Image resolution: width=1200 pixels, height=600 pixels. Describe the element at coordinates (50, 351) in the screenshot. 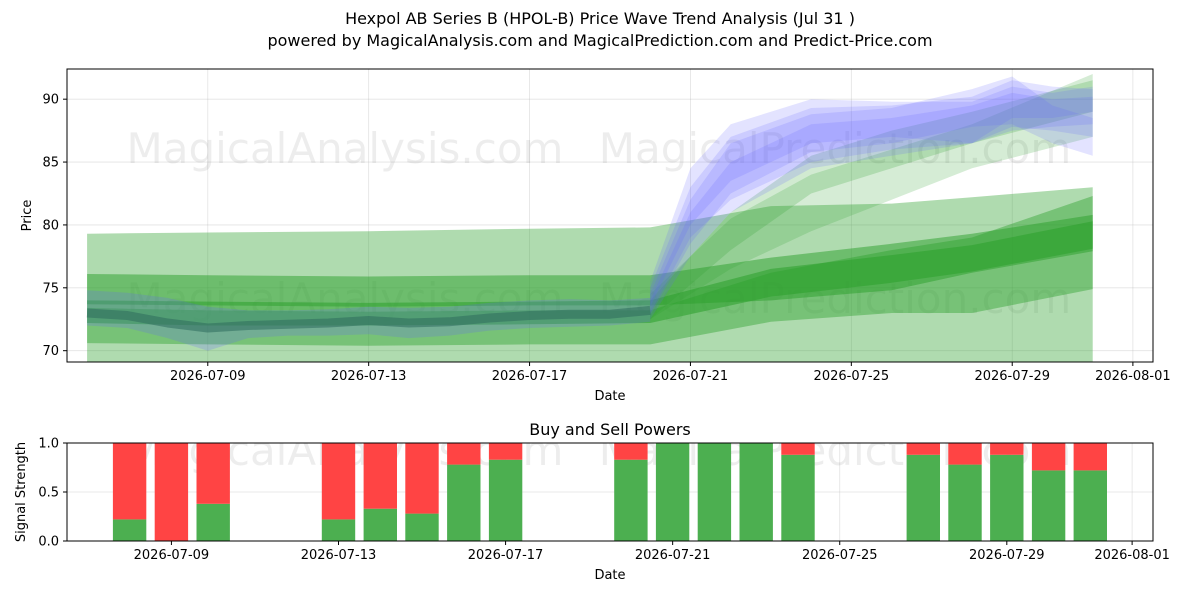

I see `price-ytick-label-0: 70` at that location.